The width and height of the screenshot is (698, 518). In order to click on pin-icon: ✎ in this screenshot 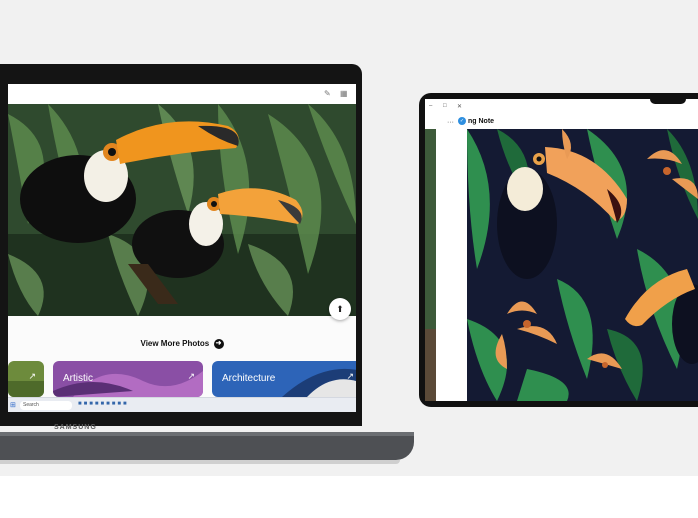, I will do `click(327, 94)`.